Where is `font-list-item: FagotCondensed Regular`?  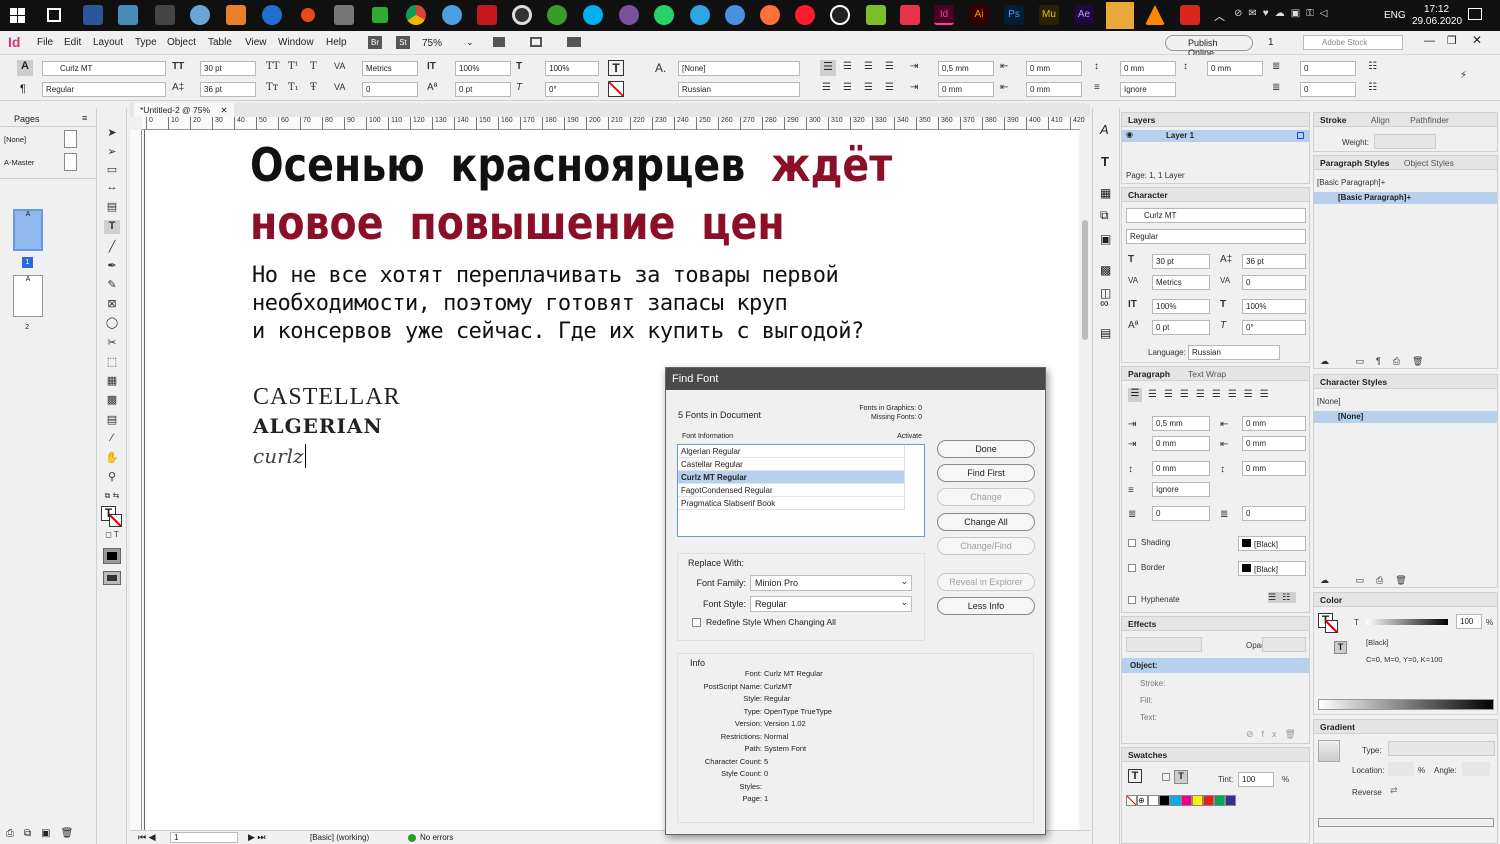 font-list-item: FagotCondensed Regular is located at coordinates (791, 490).